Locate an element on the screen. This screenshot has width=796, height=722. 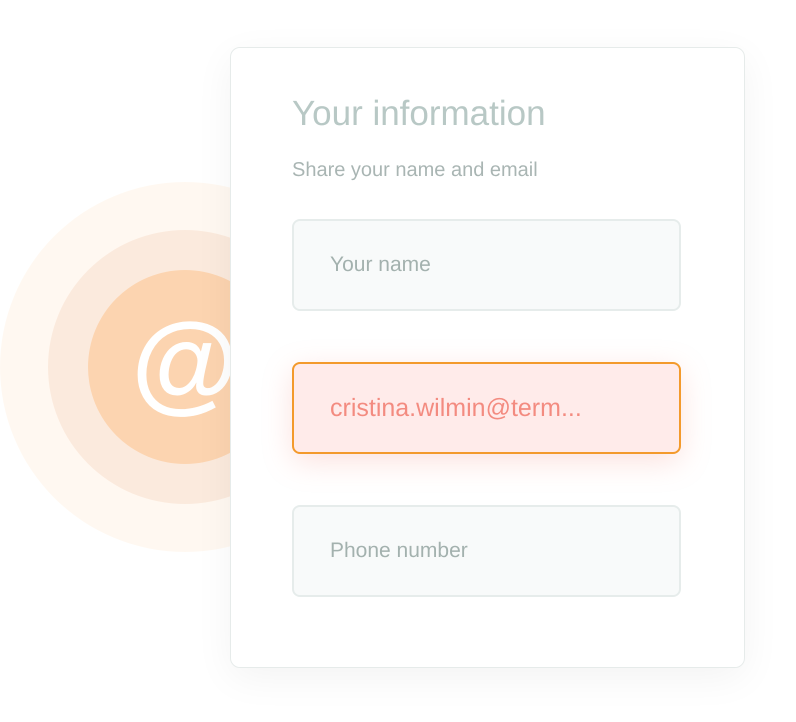
input-field: Your name is located at coordinates (486, 265).